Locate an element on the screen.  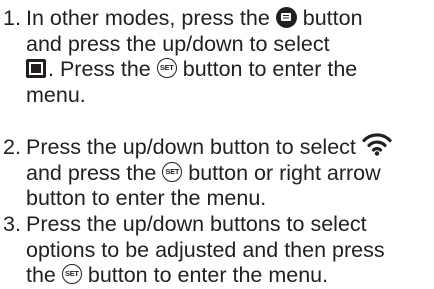
step-1-line-3: . Press the SET button to enter the is located at coordinates (191, 69).